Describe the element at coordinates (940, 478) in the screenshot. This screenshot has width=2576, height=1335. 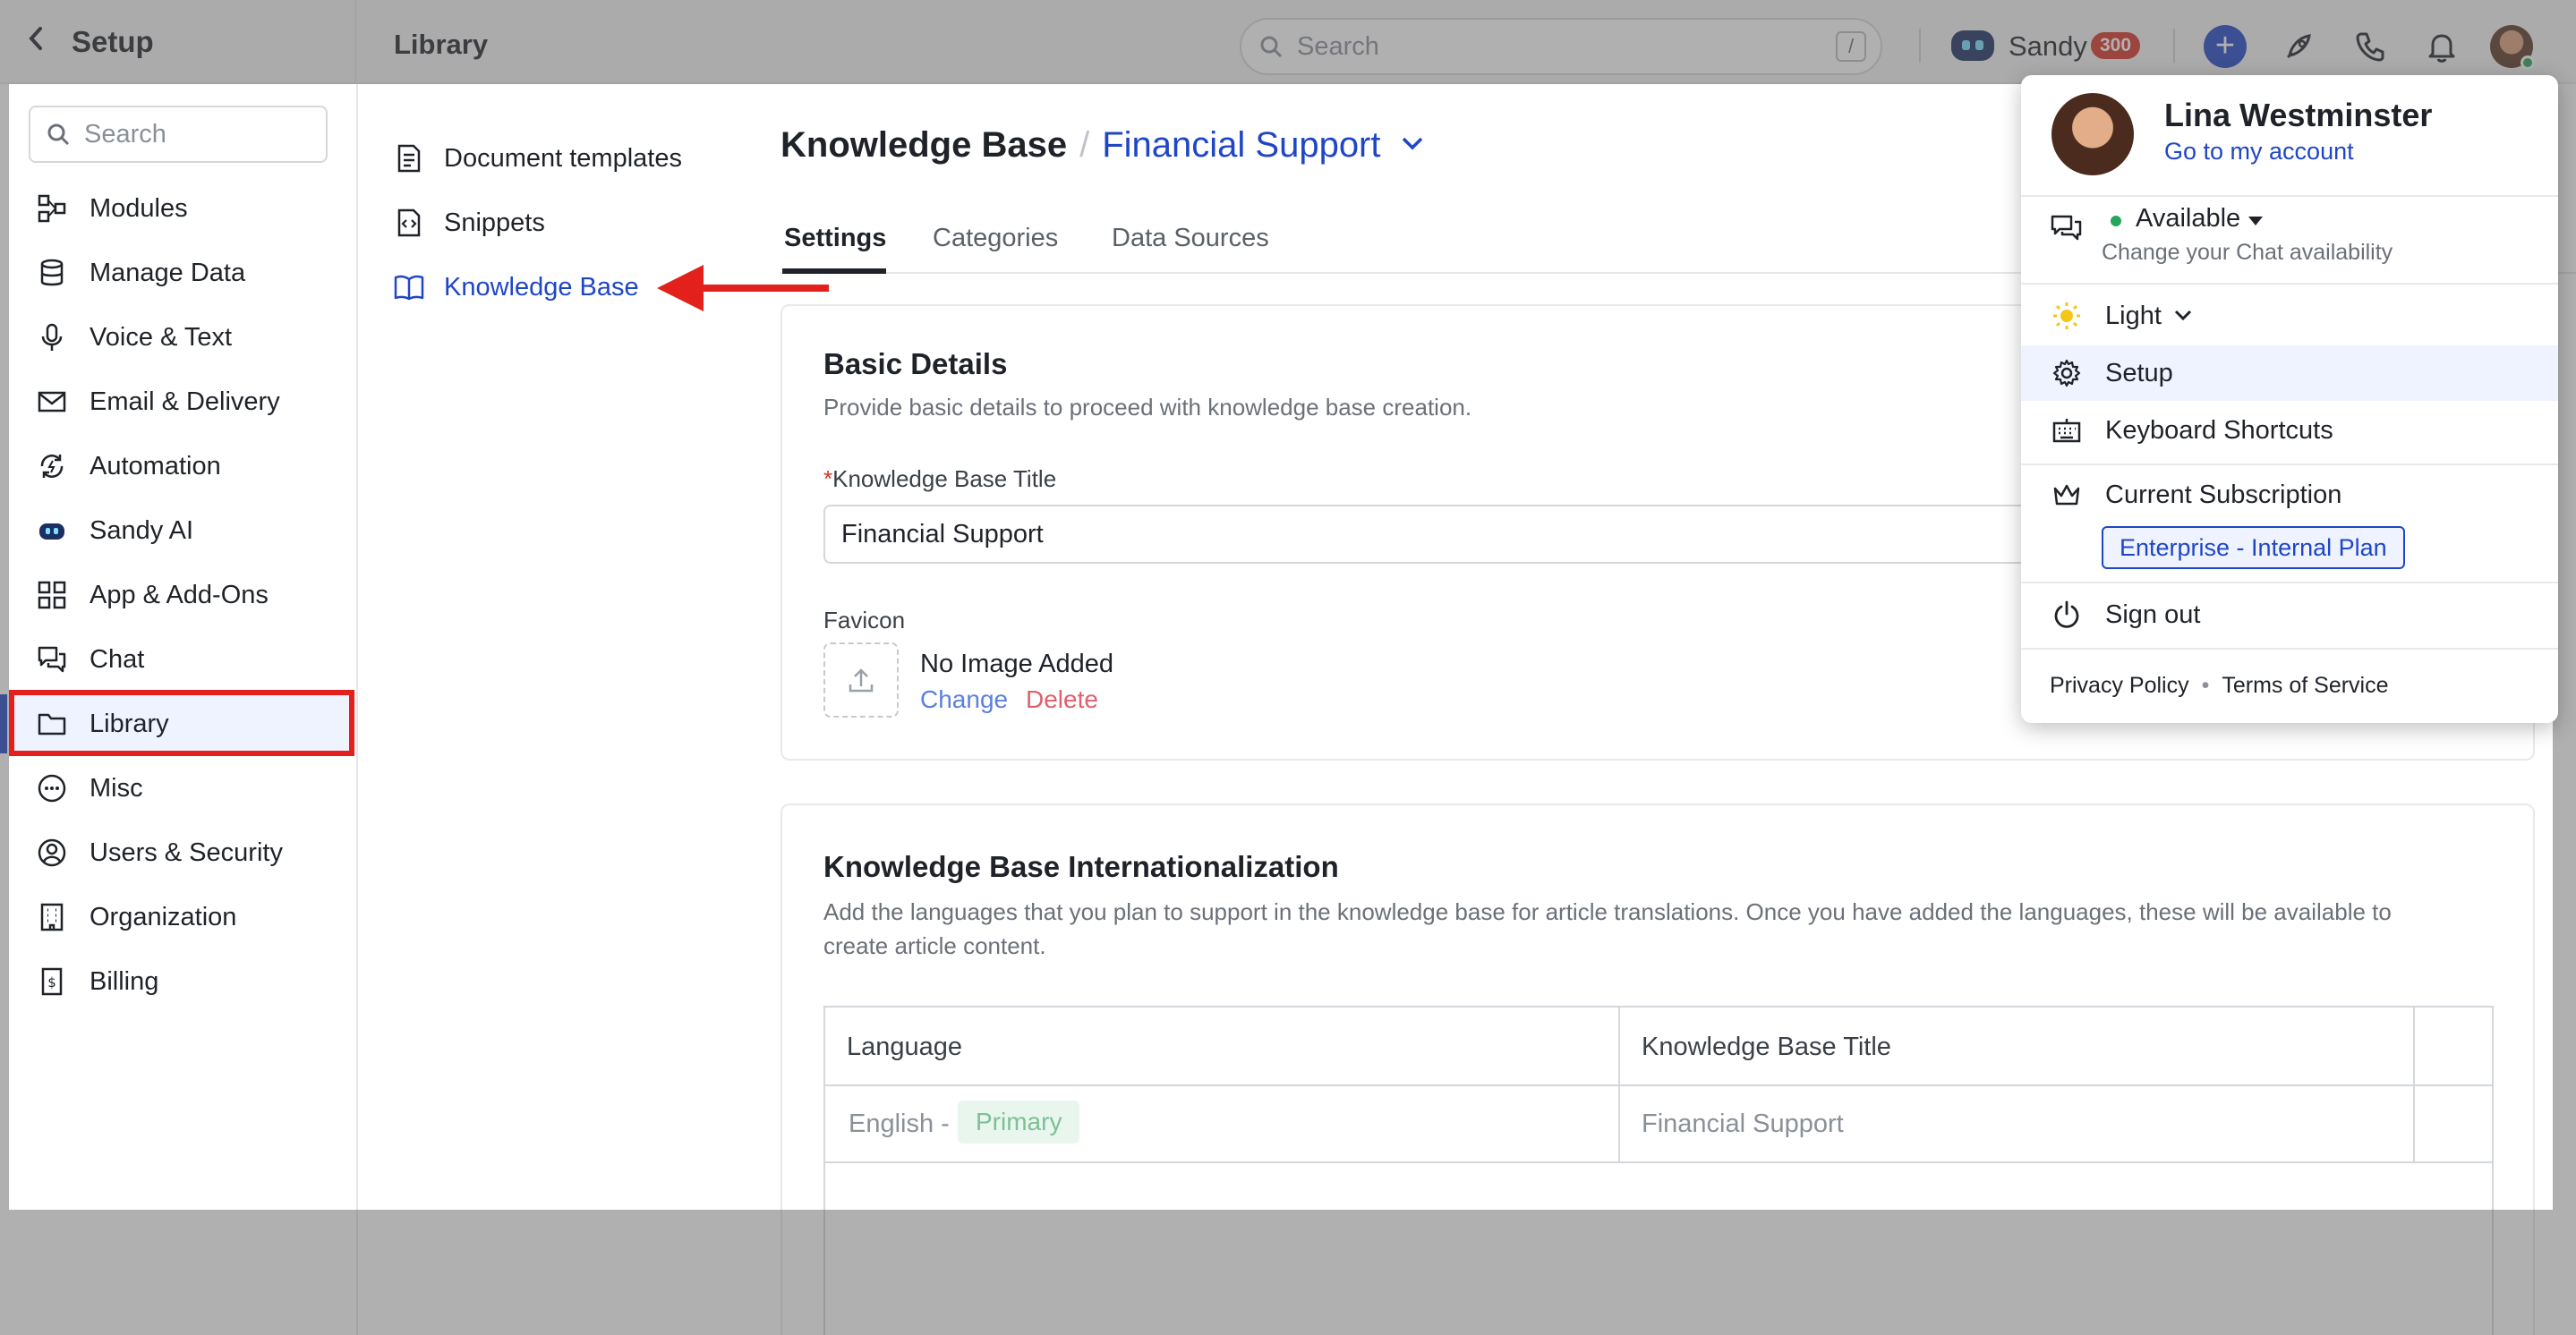
I see `kb-title-label: *Knowledge Base Title` at that location.